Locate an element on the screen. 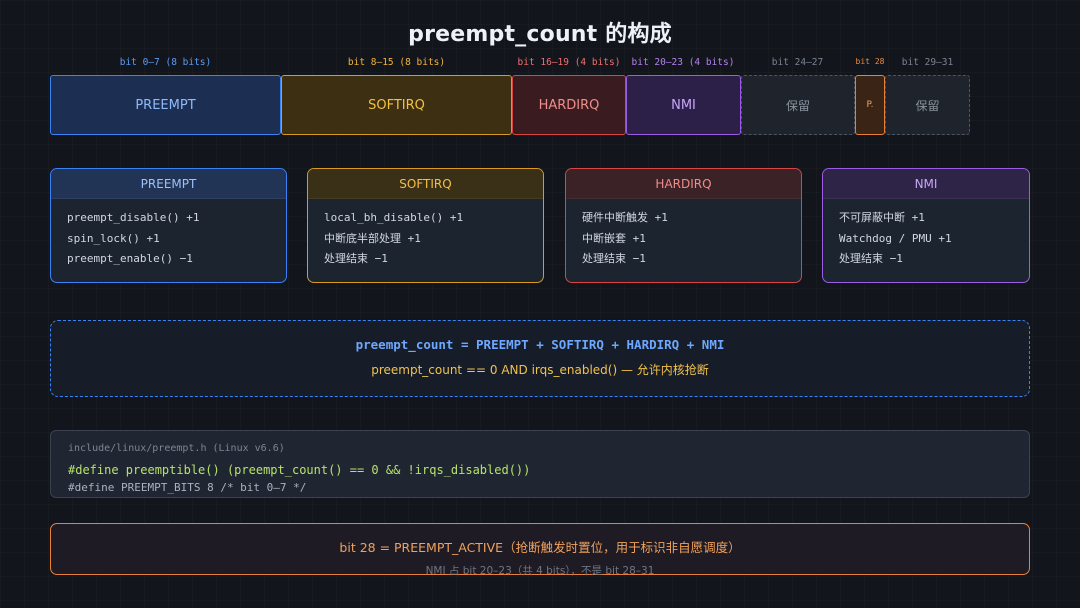  bit-label-reserved-24-27: bit 24–27 is located at coordinates (797, 62).